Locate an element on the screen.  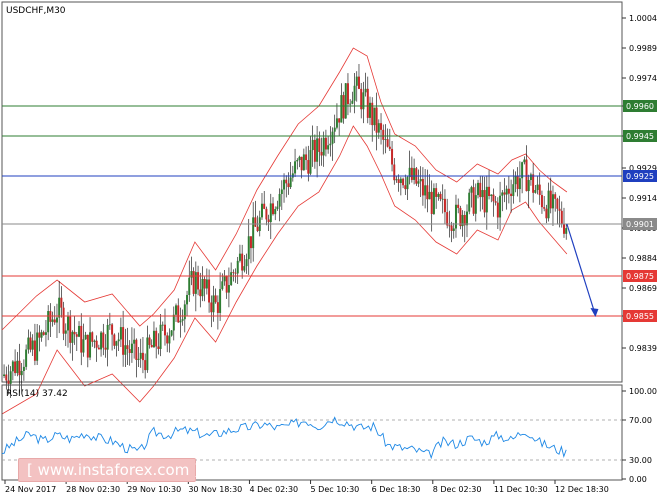
level-price-label: 0.9925 is located at coordinates (640, 176).